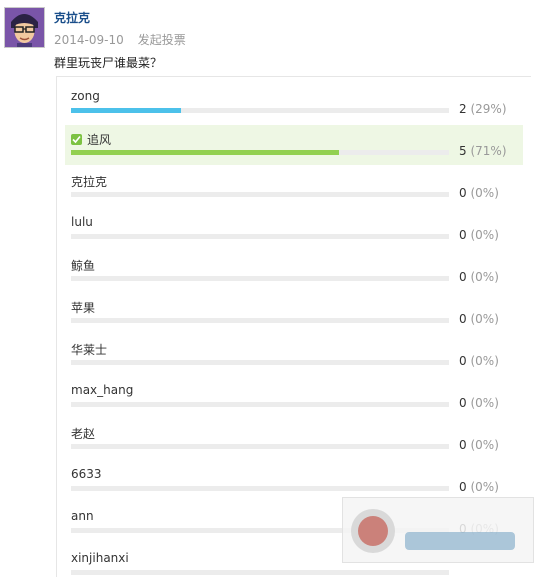  I want to click on poll-option-label: 6633, so click(86, 474).